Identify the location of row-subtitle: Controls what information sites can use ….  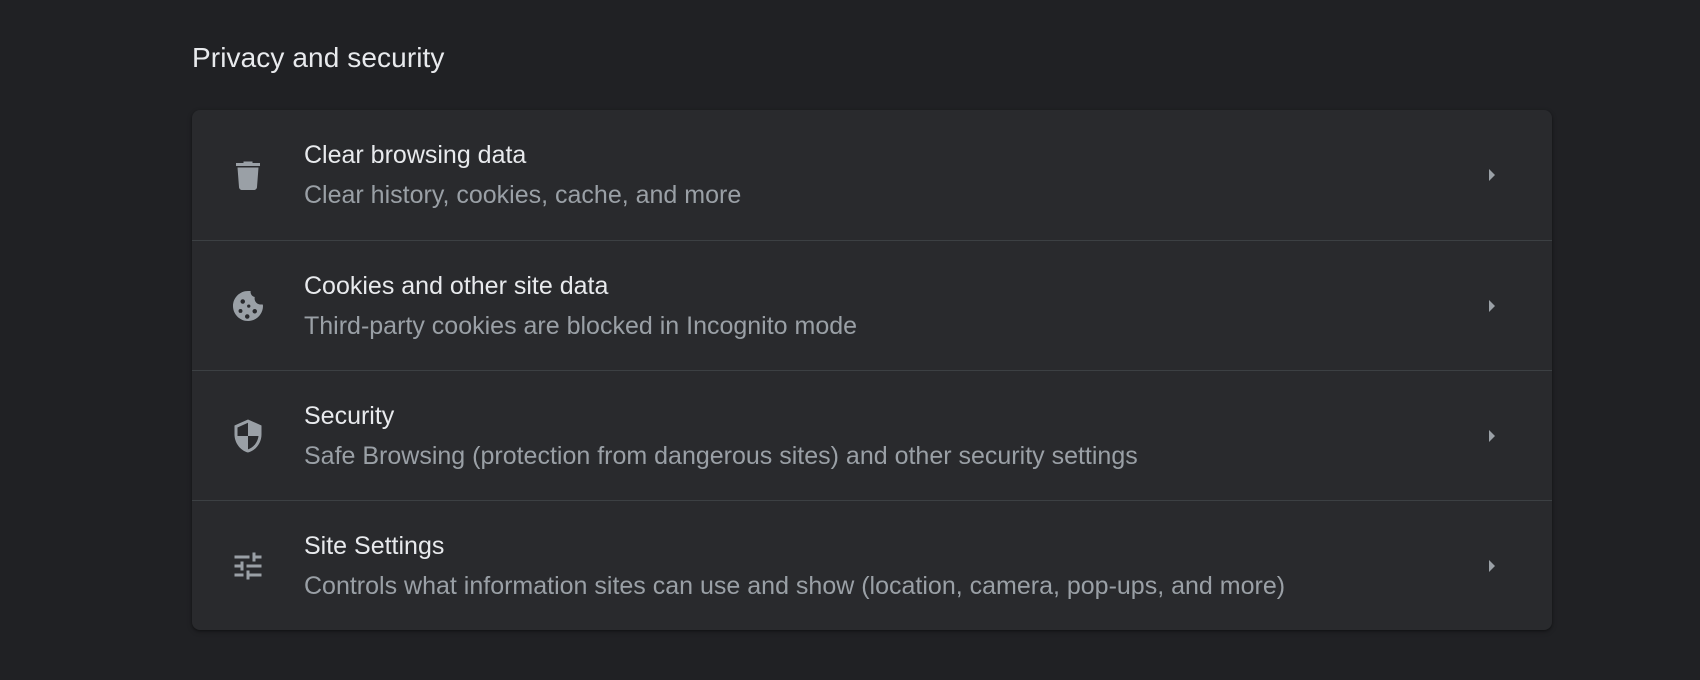
(795, 585).